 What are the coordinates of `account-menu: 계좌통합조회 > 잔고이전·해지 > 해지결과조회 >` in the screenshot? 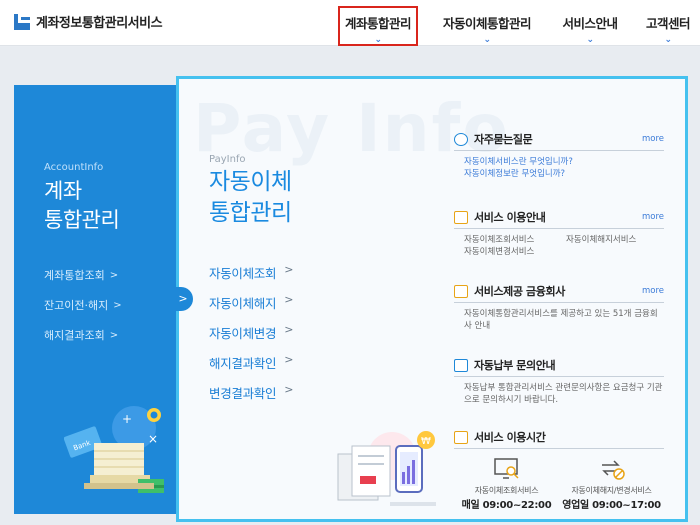 It's located at (83, 314).